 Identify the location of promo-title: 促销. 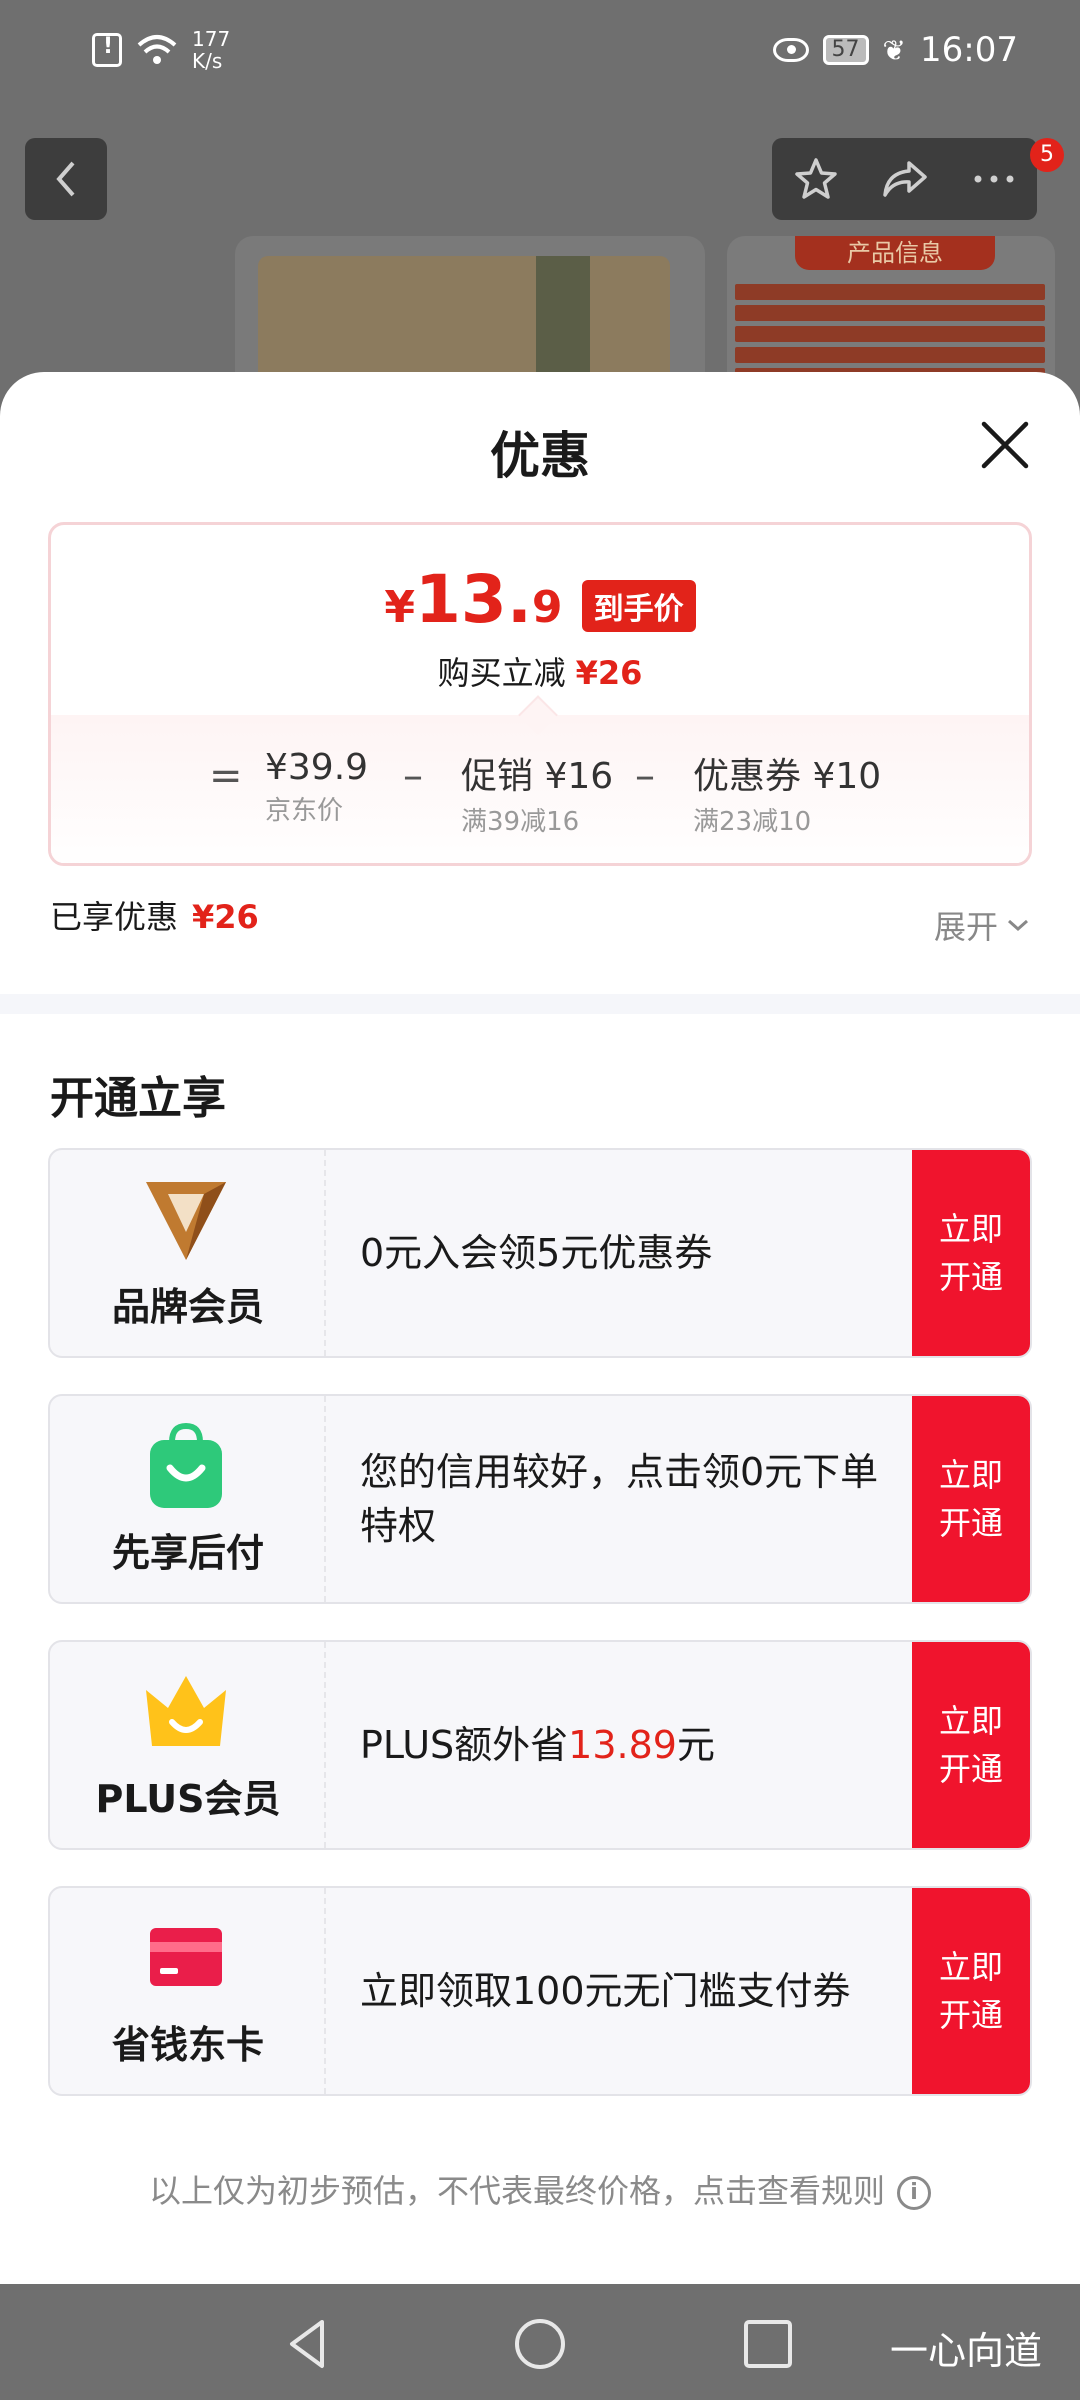
(497, 776).